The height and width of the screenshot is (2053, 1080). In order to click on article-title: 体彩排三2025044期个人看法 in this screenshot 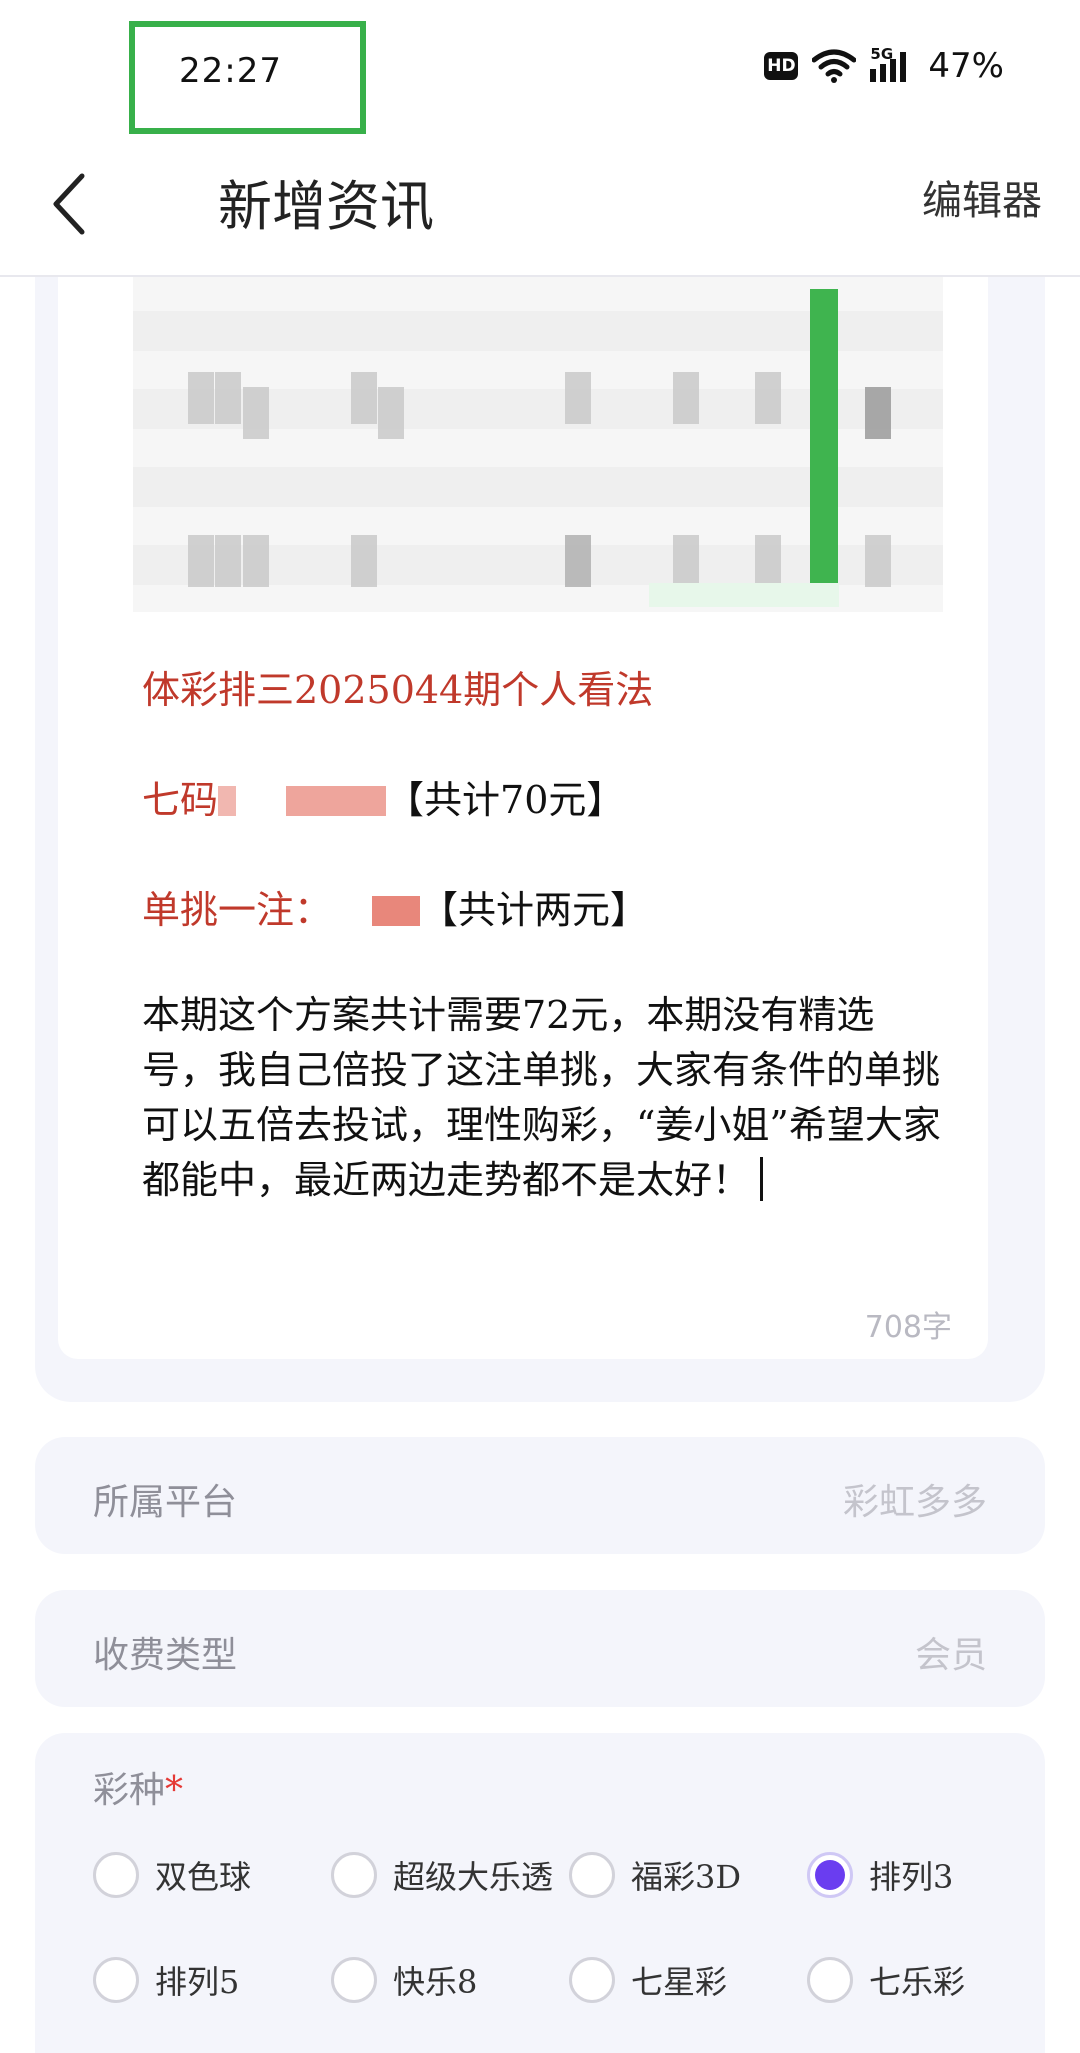, I will do `click(398, 690)`.